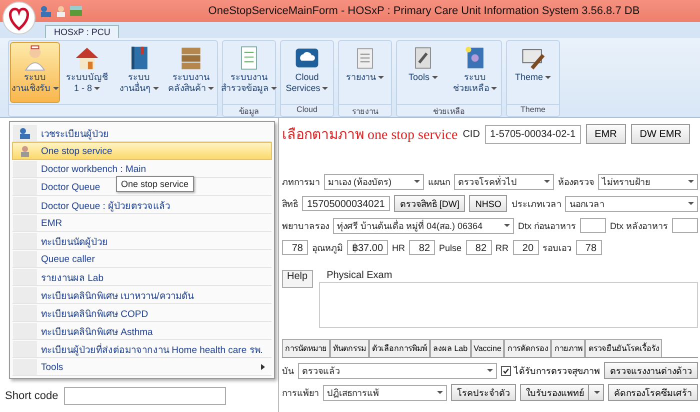 The width and height of the screenshot is (700, 412). What do you see at coordinates (307, 72) in the screenshot?
I see `ribbon-button: Cloud Services` at bounding box center [307, 72].